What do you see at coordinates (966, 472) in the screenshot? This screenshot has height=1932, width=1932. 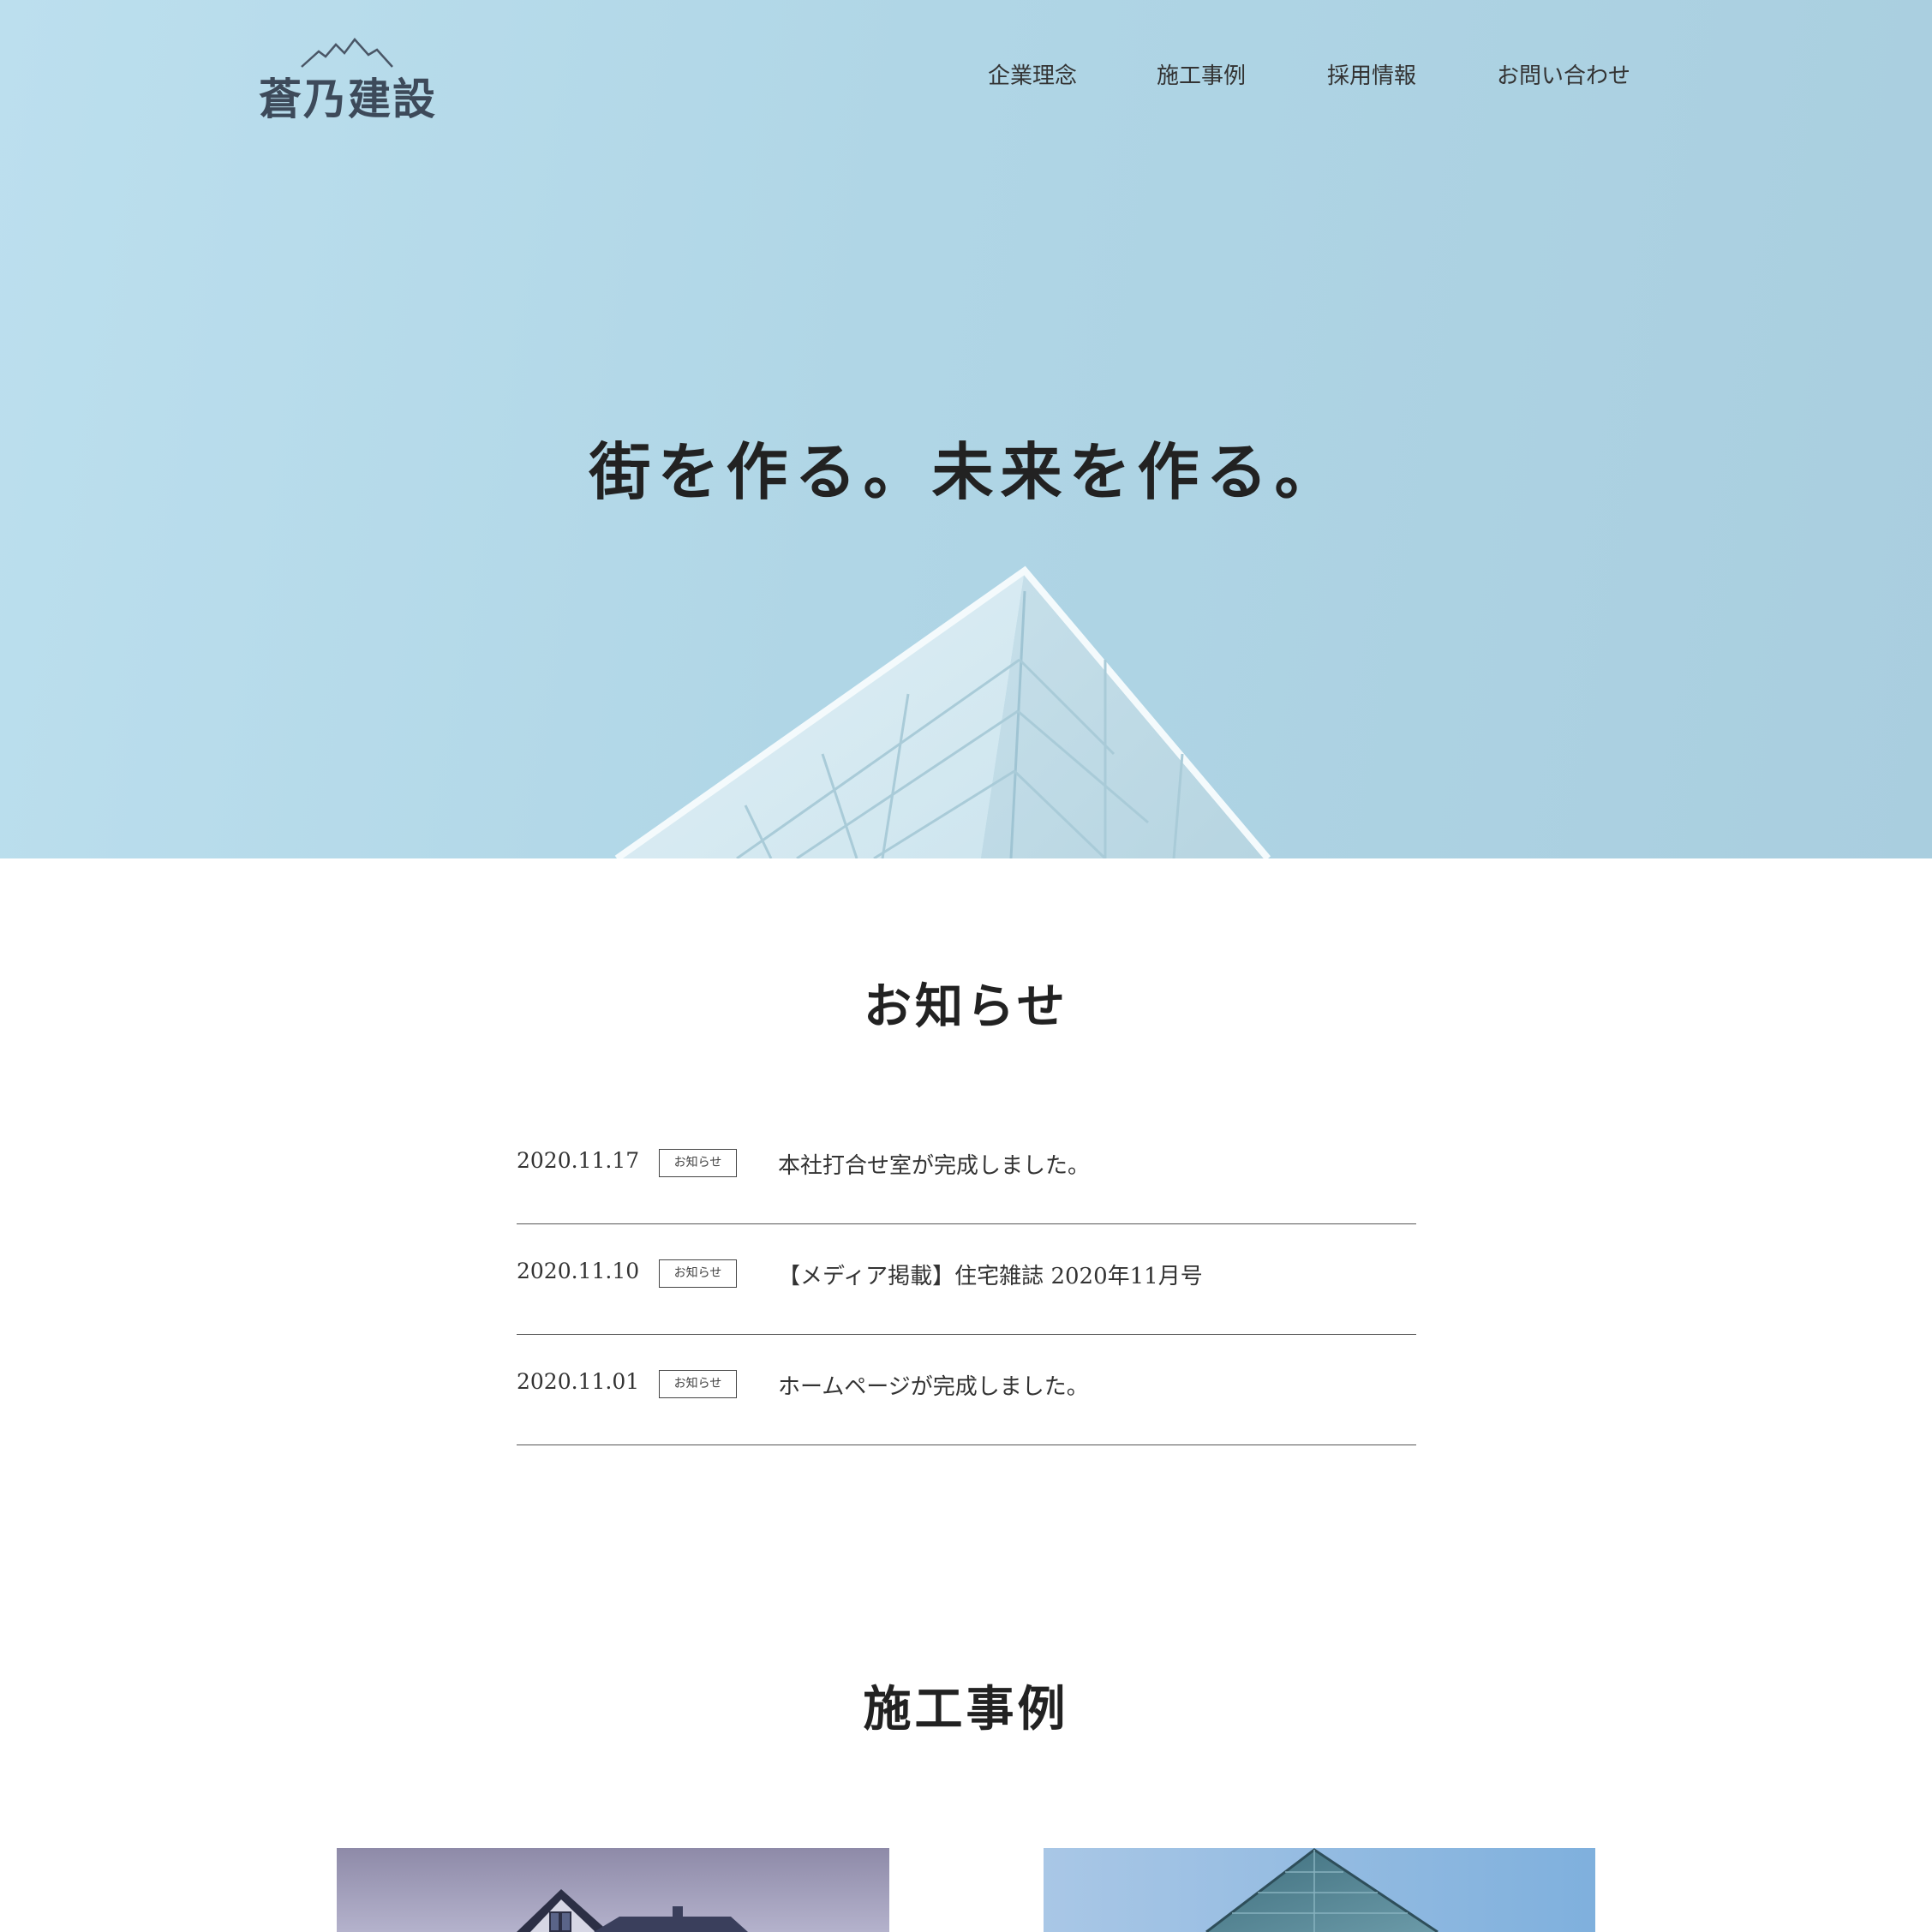 I see `hero-title: 街を作る。未来を作る。` at bounding box center [966, 472].